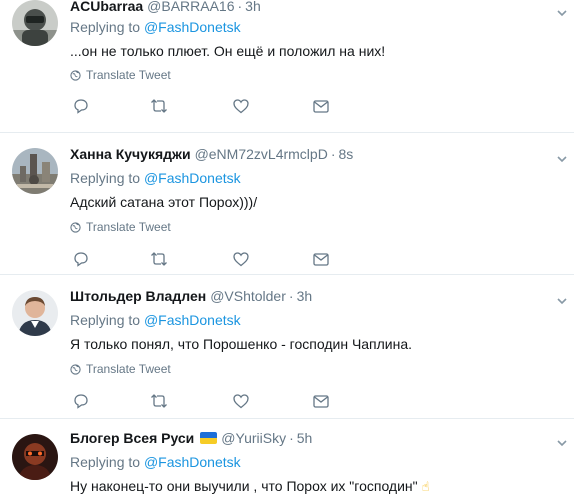 This screenshot has height=503, width=574. I want to click on tweet-header: ACUbarraa @BARRAA16 · 3h, so click(165, 8).